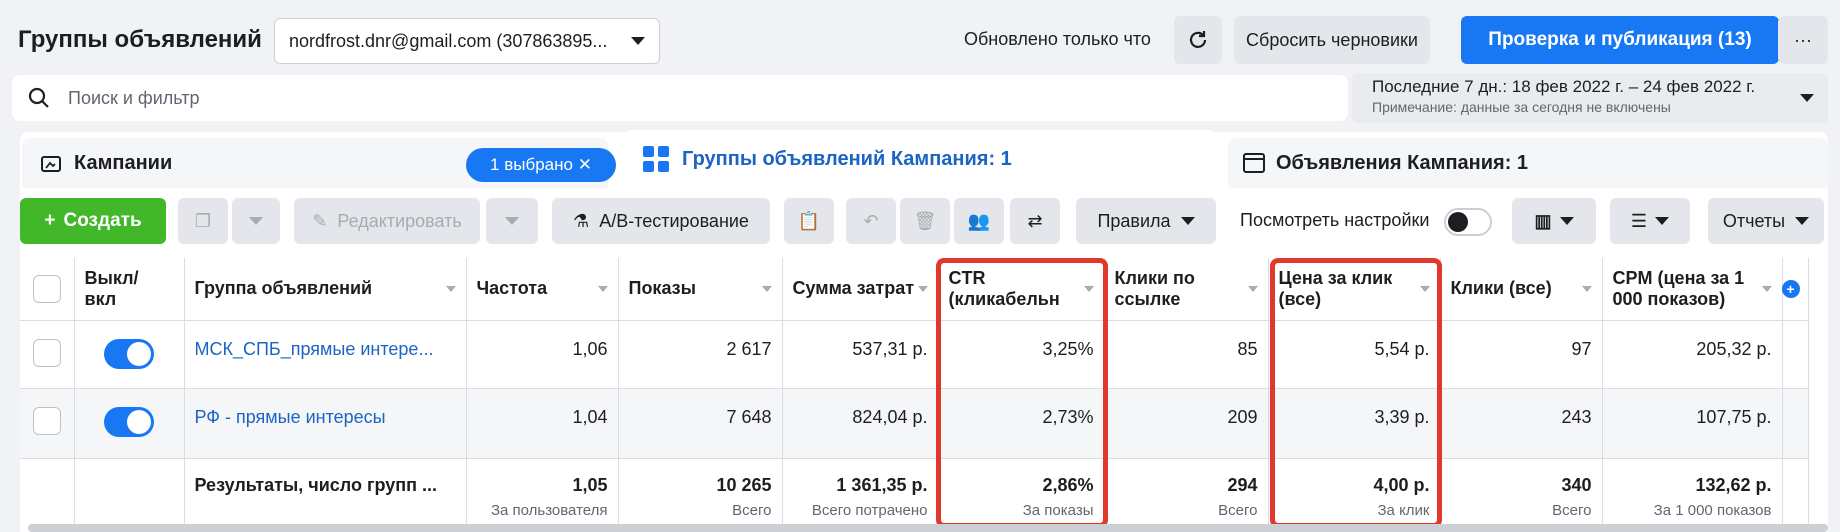  What do you see at coordinates (531, 164) in the screenshot?
I see `selected-chip-label: 1 выбрано` at bounding box center [531, 164].